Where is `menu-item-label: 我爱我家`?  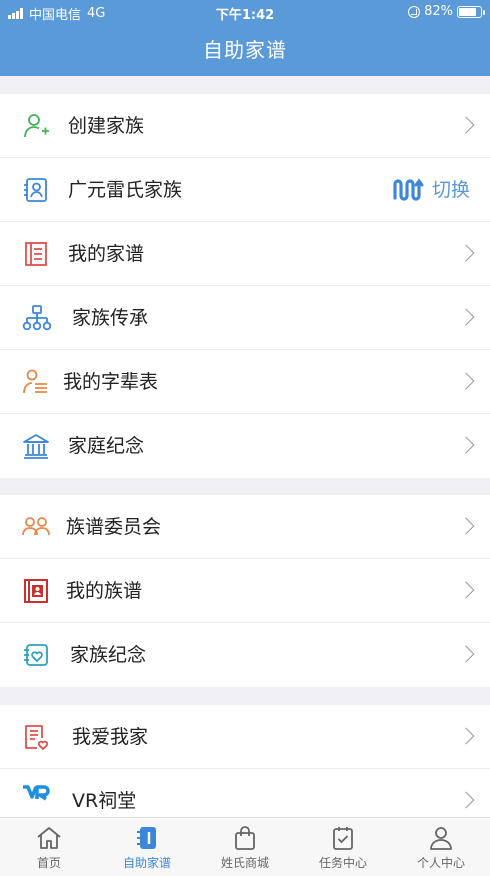
menu-item-label: 我爱我家 is located at coordinates (110, 737).